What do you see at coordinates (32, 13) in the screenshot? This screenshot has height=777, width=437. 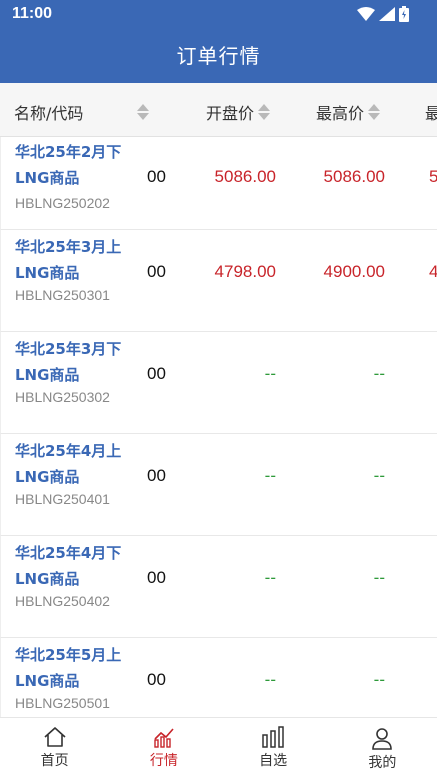 I see `status-time: 11:00` at bounding box center [32, 13].